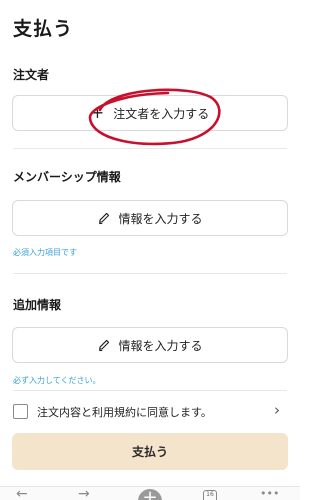  Describe the element at coordinates (277, 410) in the screenshot. I see `chevron-right-icon: ›` at that location.